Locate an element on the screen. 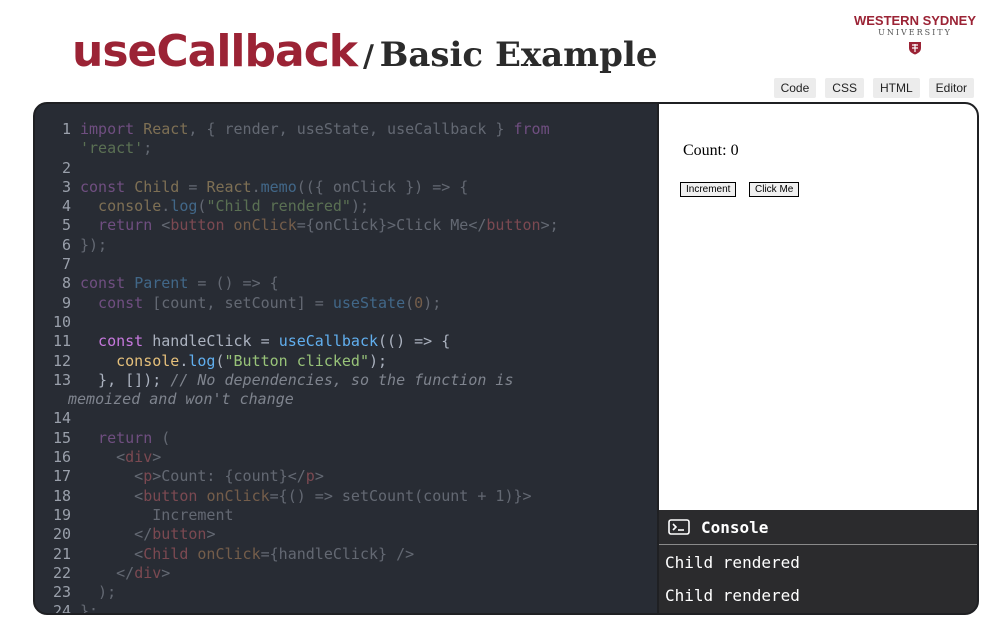 The width and height of the screenshot is (1000, 624). code-token: = () => { is located at coordinates (233, 283).